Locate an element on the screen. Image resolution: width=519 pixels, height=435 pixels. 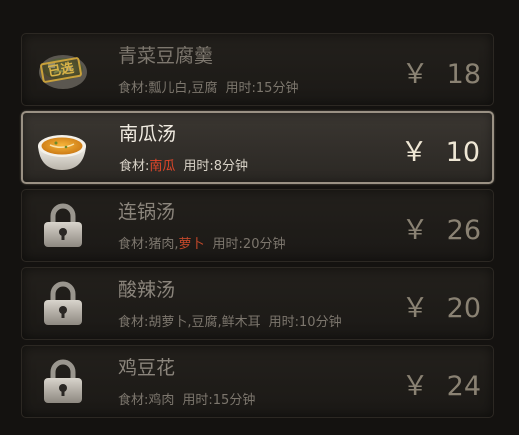
dish-price: ￥ 18 is located at coordinates (441, 71).